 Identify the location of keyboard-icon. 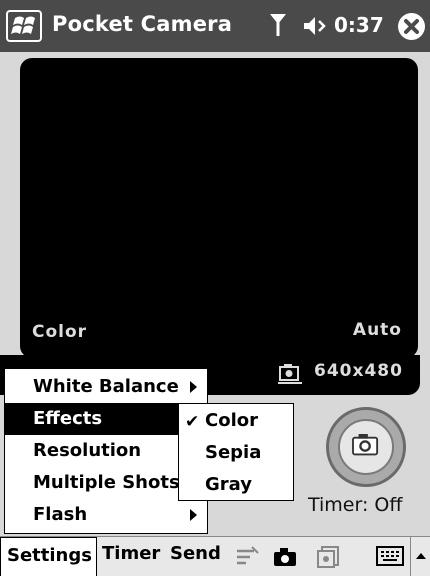
(390, 556).